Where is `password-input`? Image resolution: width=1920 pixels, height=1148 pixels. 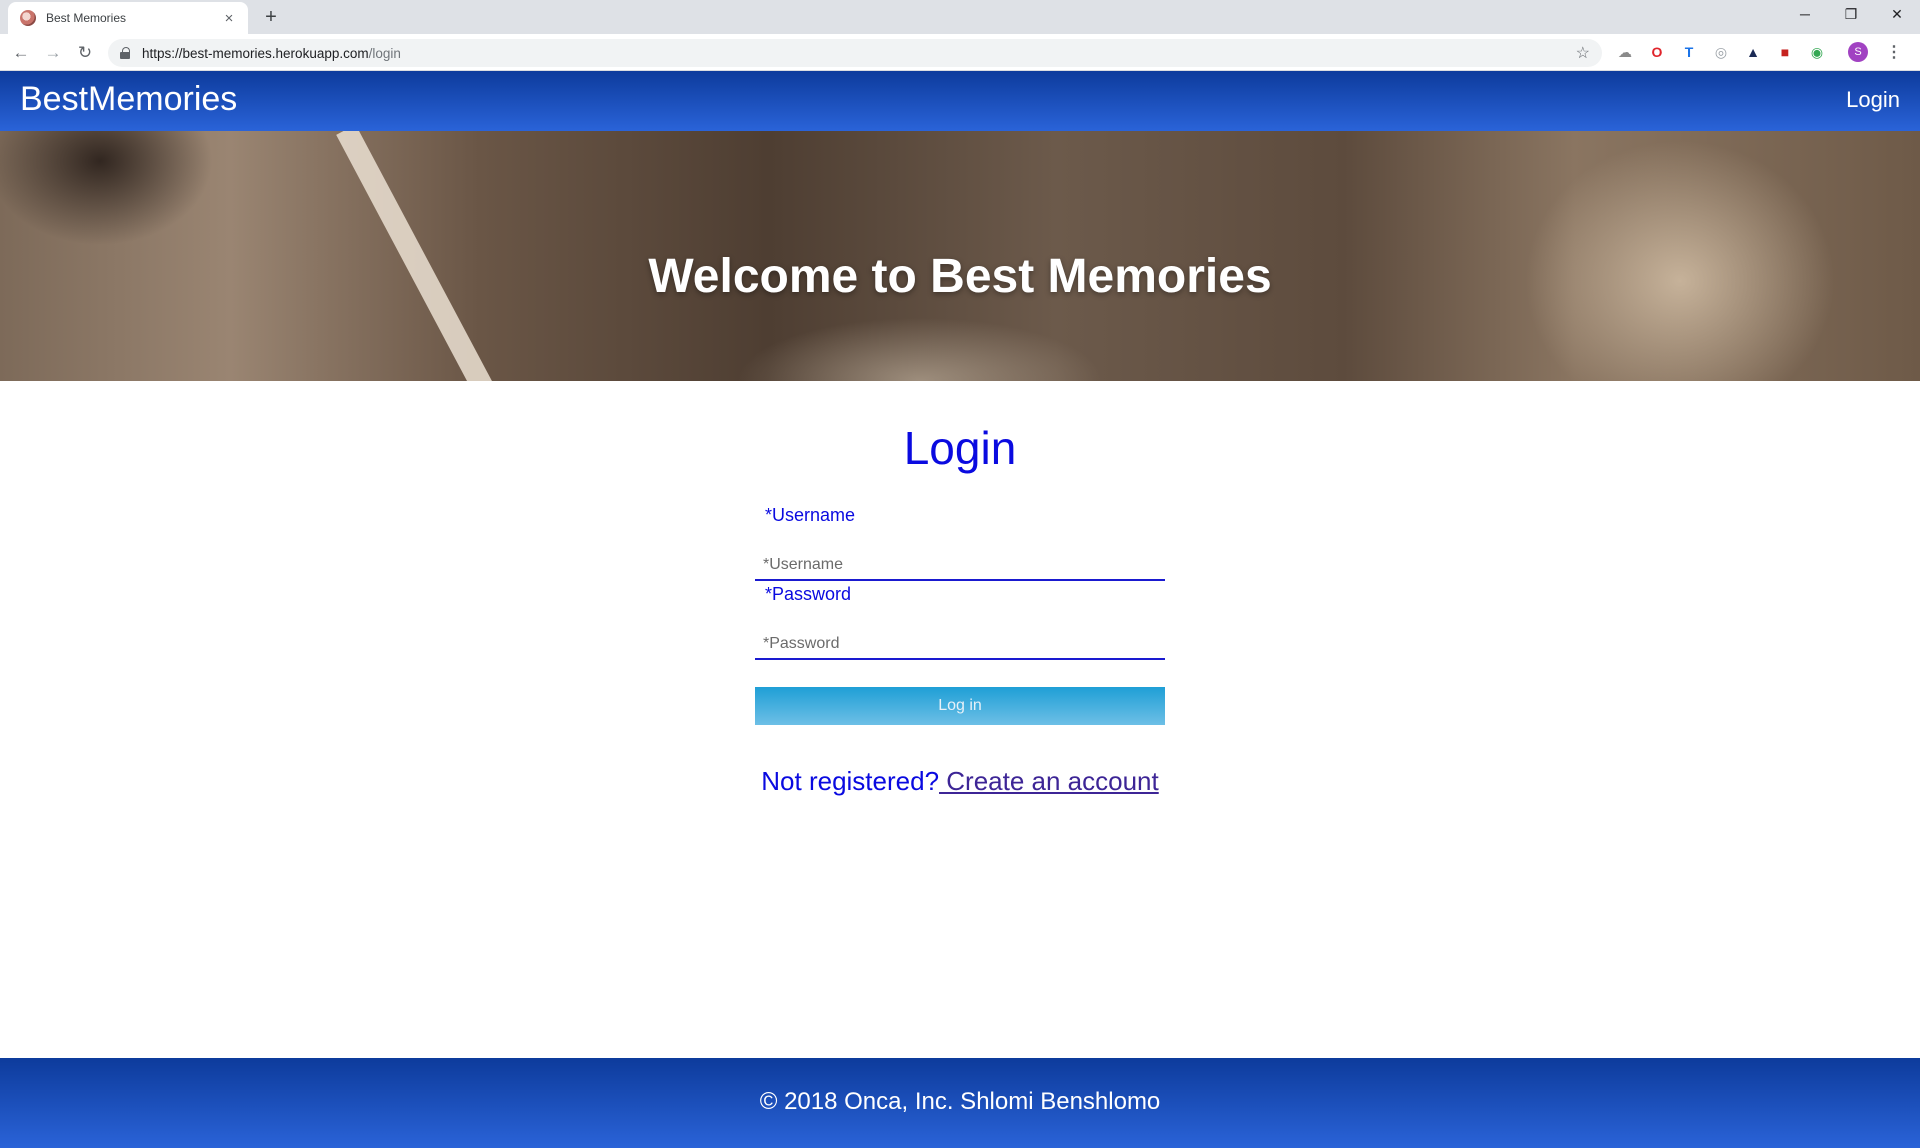 password-input is located at coordinates (960, 645).